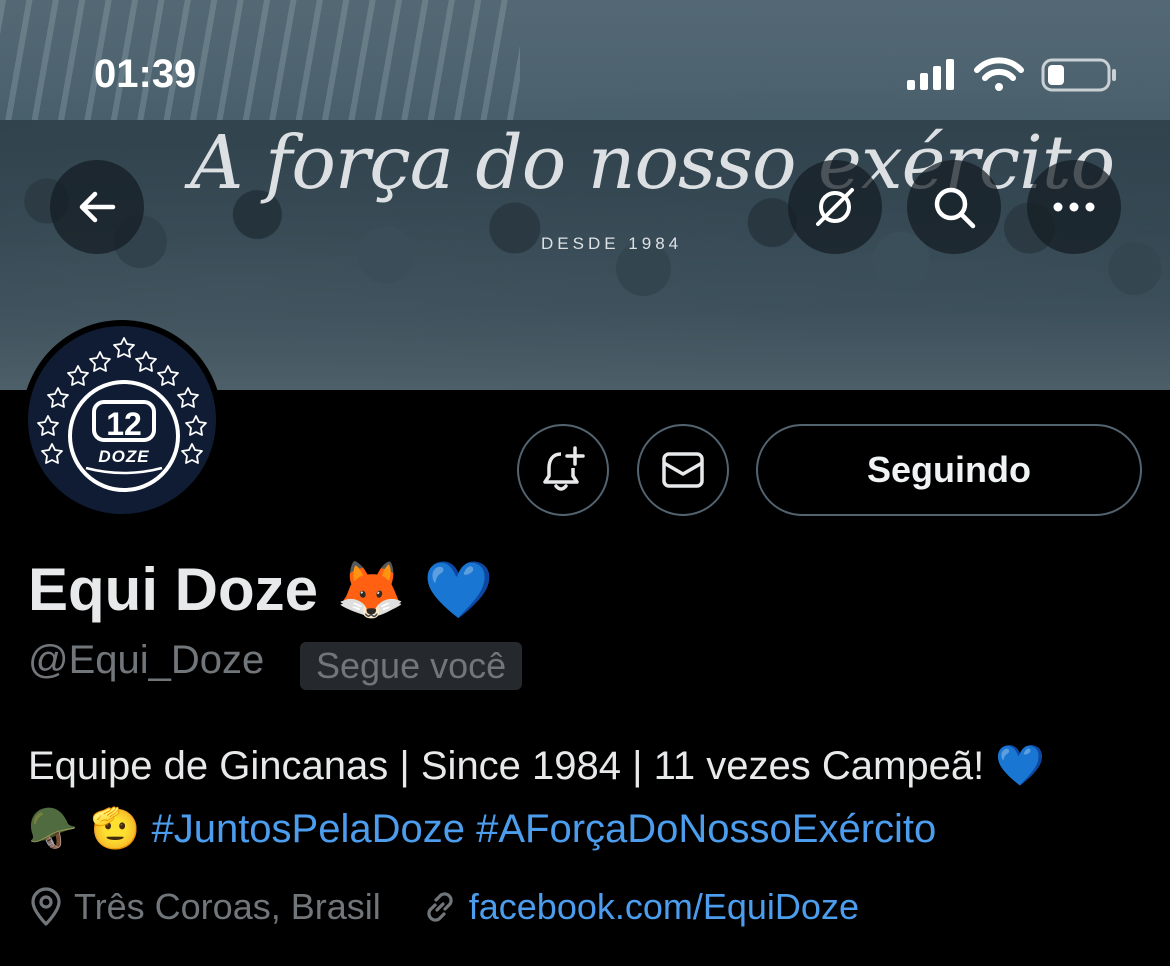 The height and width of the screenshot is (966, 1170). What do you see at coordinates (999, 74) in the screenshot?
I see `wifi-icon` at bounding box center [999, 74].